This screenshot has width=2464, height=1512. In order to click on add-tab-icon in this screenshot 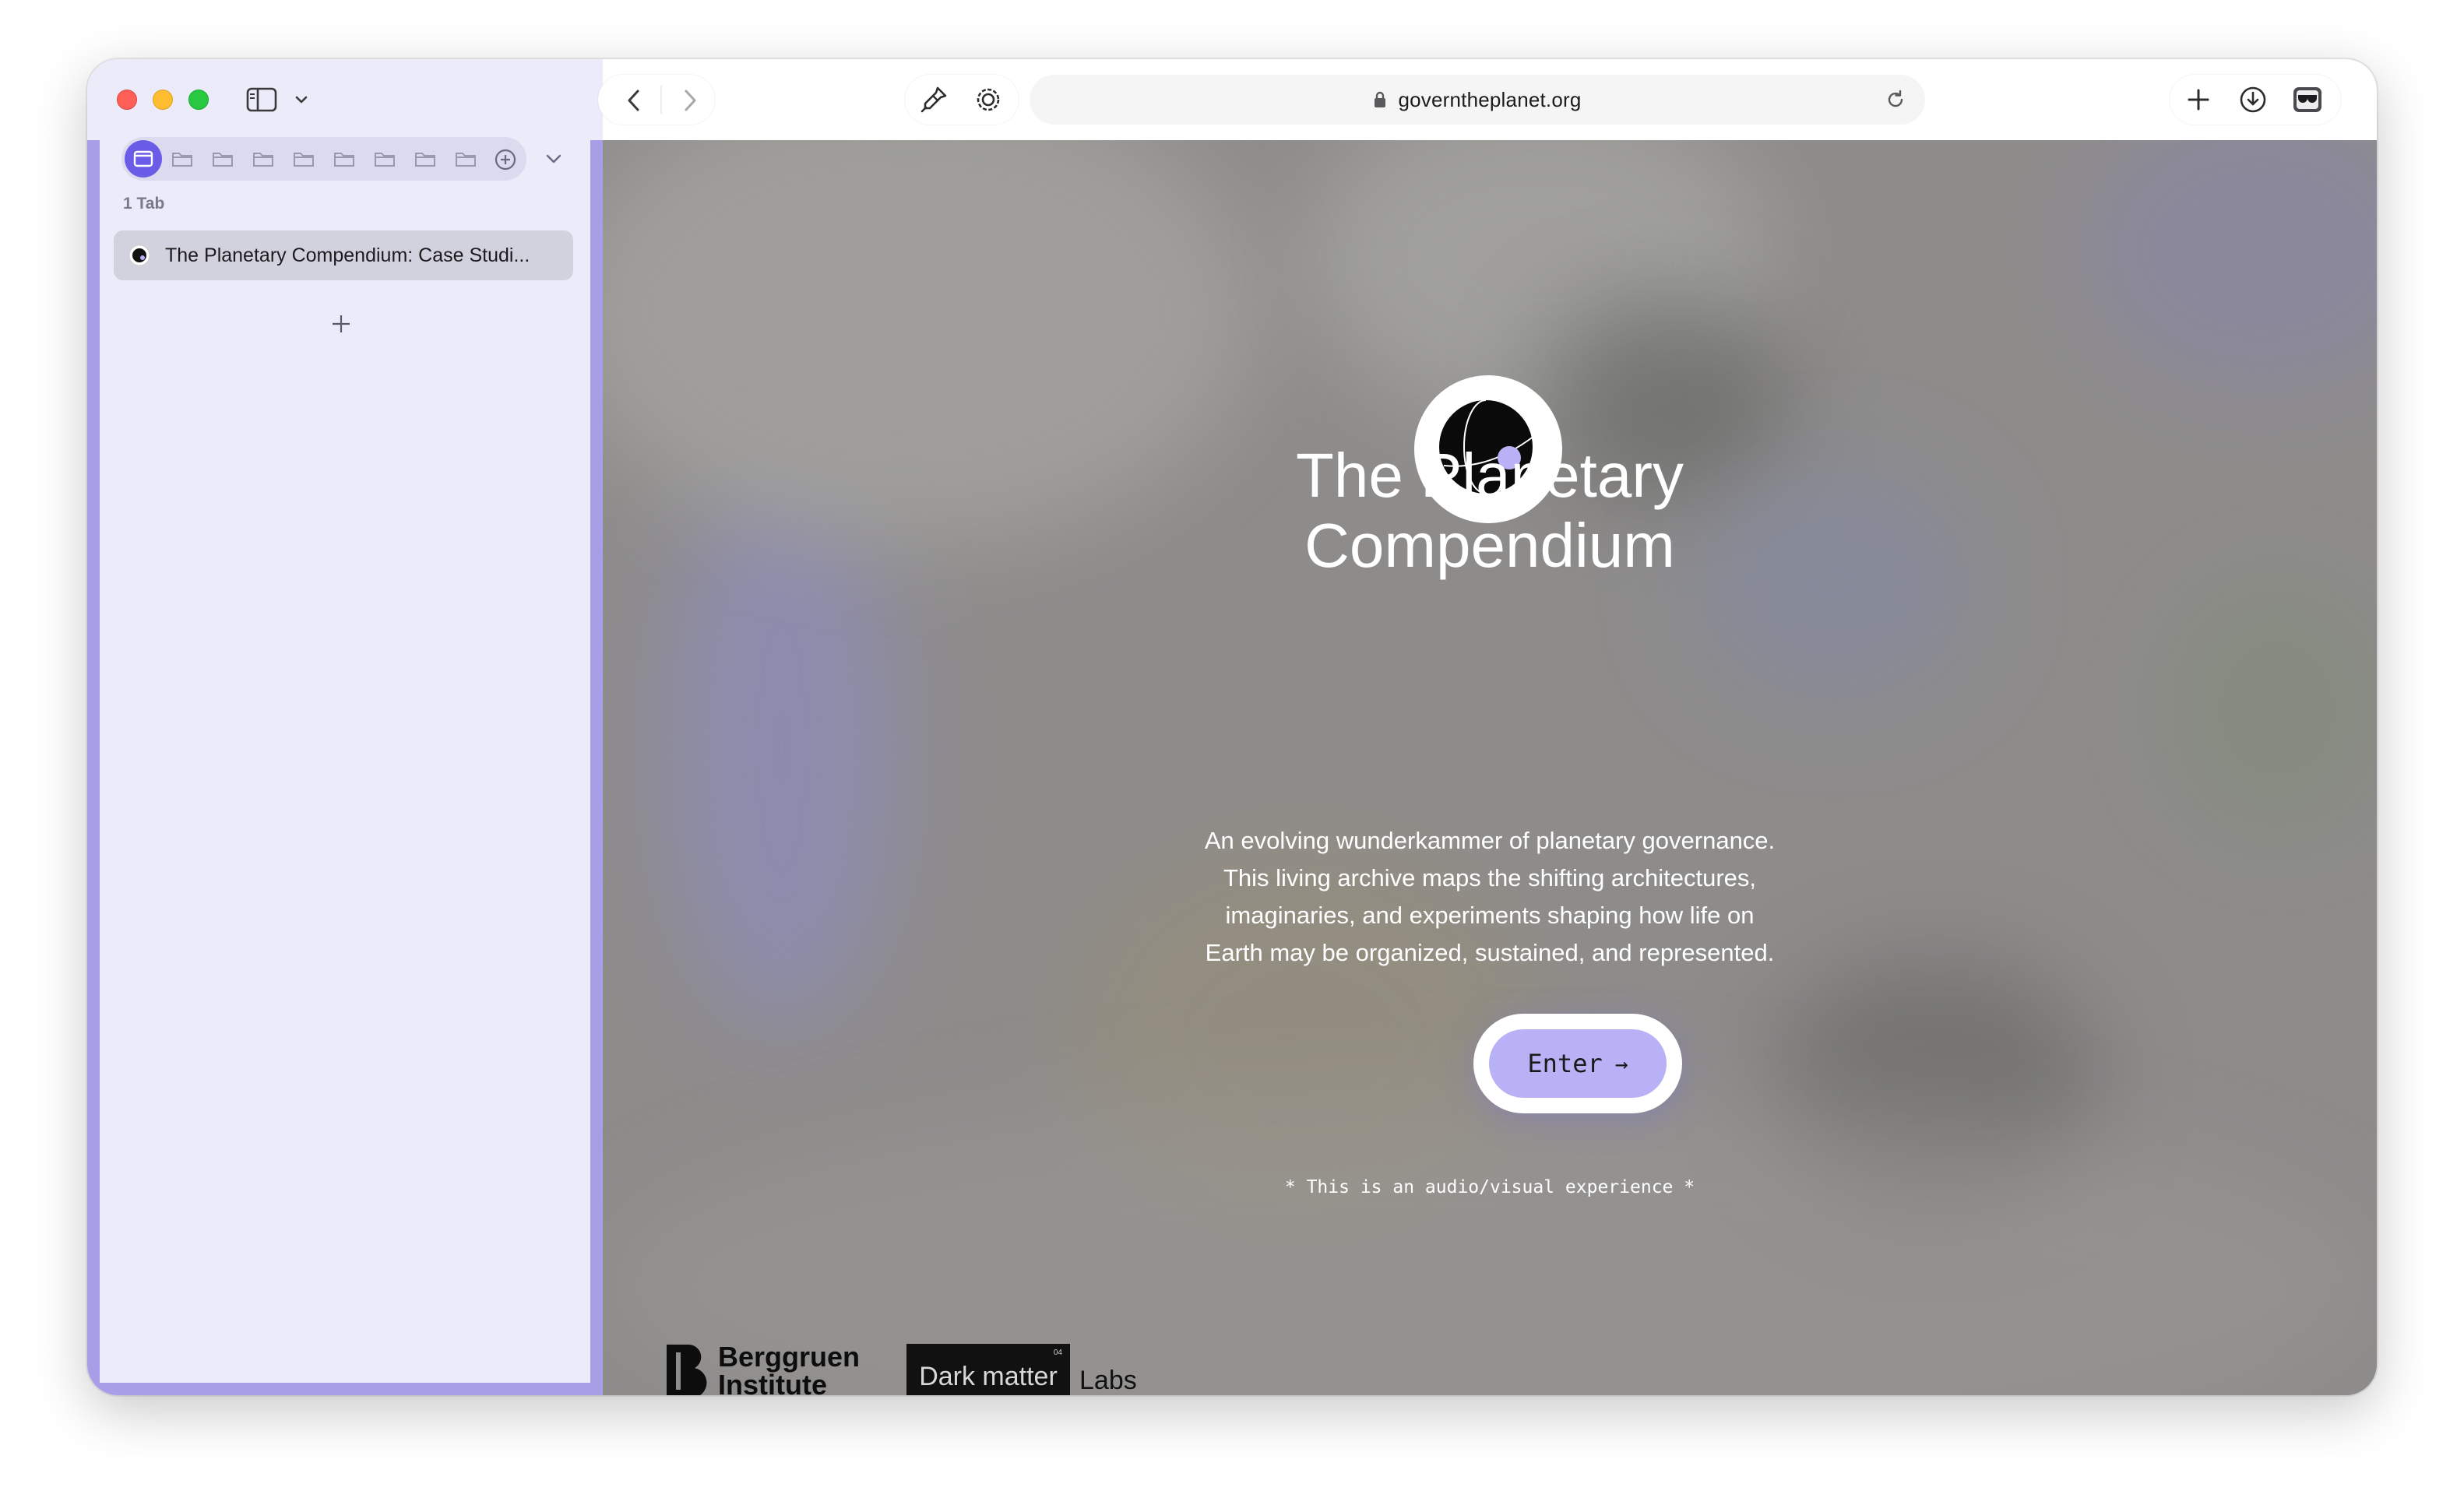, I will do `click(341, 323)`.